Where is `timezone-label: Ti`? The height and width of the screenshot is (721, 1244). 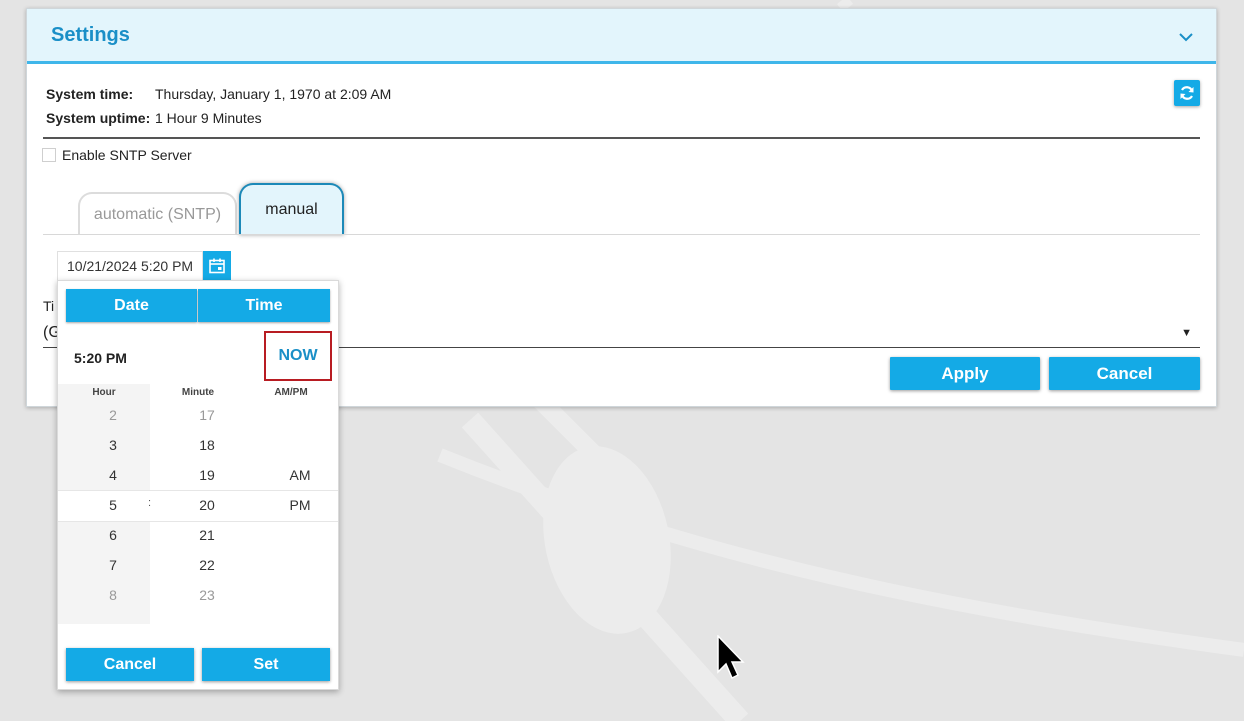
timezone-label: Ti is located at coordinates (49, 306).